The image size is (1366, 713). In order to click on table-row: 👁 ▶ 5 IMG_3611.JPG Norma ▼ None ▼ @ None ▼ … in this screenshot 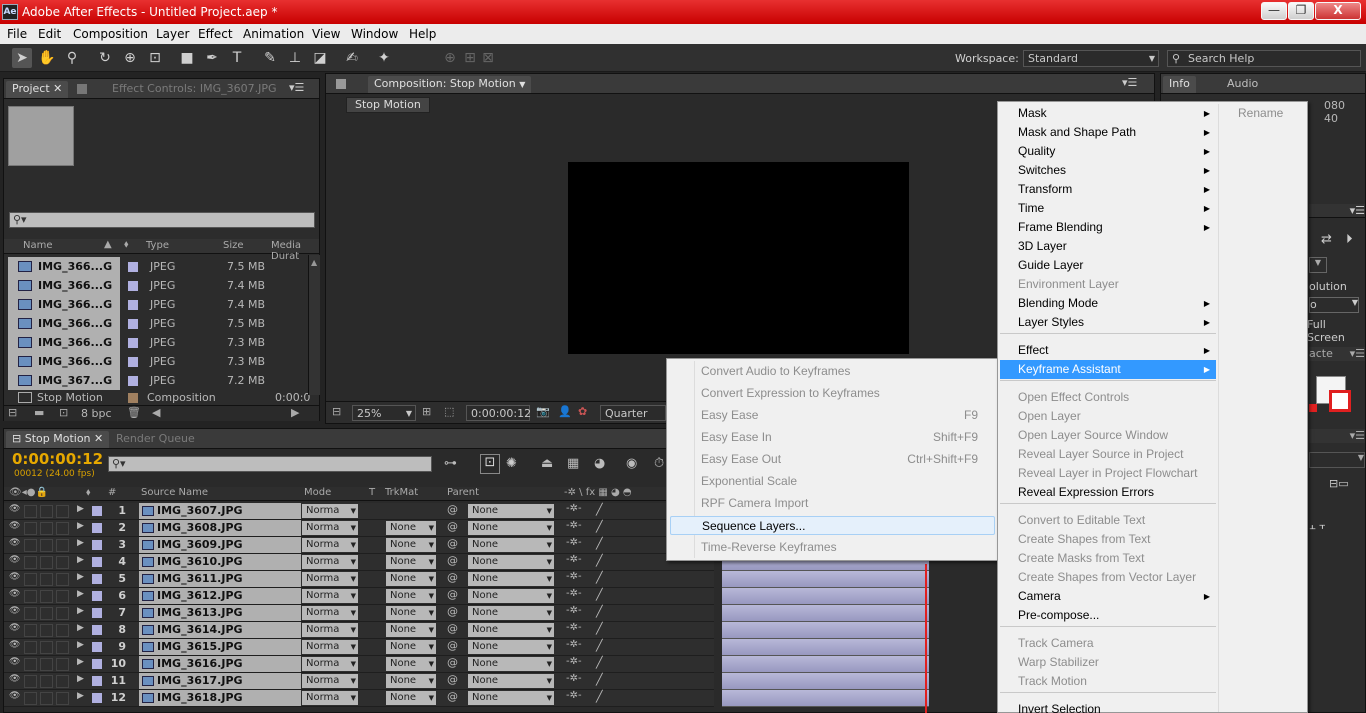, I will do `click(359, 579)`.